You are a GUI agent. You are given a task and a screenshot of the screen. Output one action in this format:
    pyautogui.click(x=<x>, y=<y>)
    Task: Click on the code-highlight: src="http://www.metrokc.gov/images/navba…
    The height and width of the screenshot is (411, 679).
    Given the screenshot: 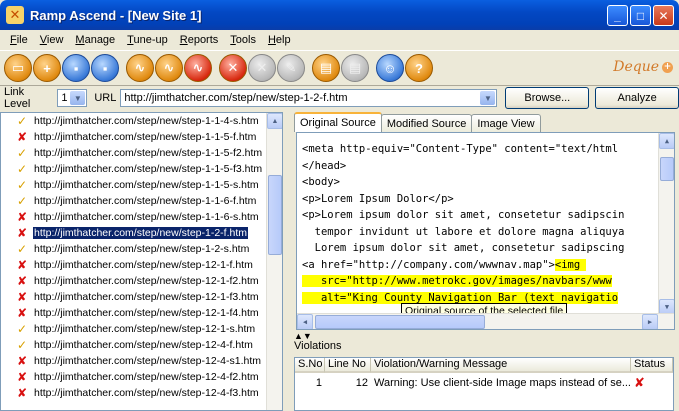 What is the action you would take?
    pyautogui.click(x=457, y=281)
    